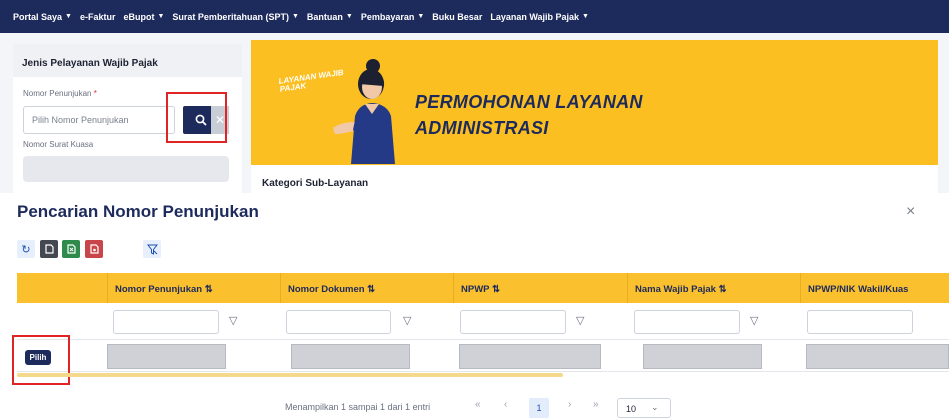  I want to click on nomor-surat-kuasa-label: Nomor Surat Kuasa, so click(58, 144).